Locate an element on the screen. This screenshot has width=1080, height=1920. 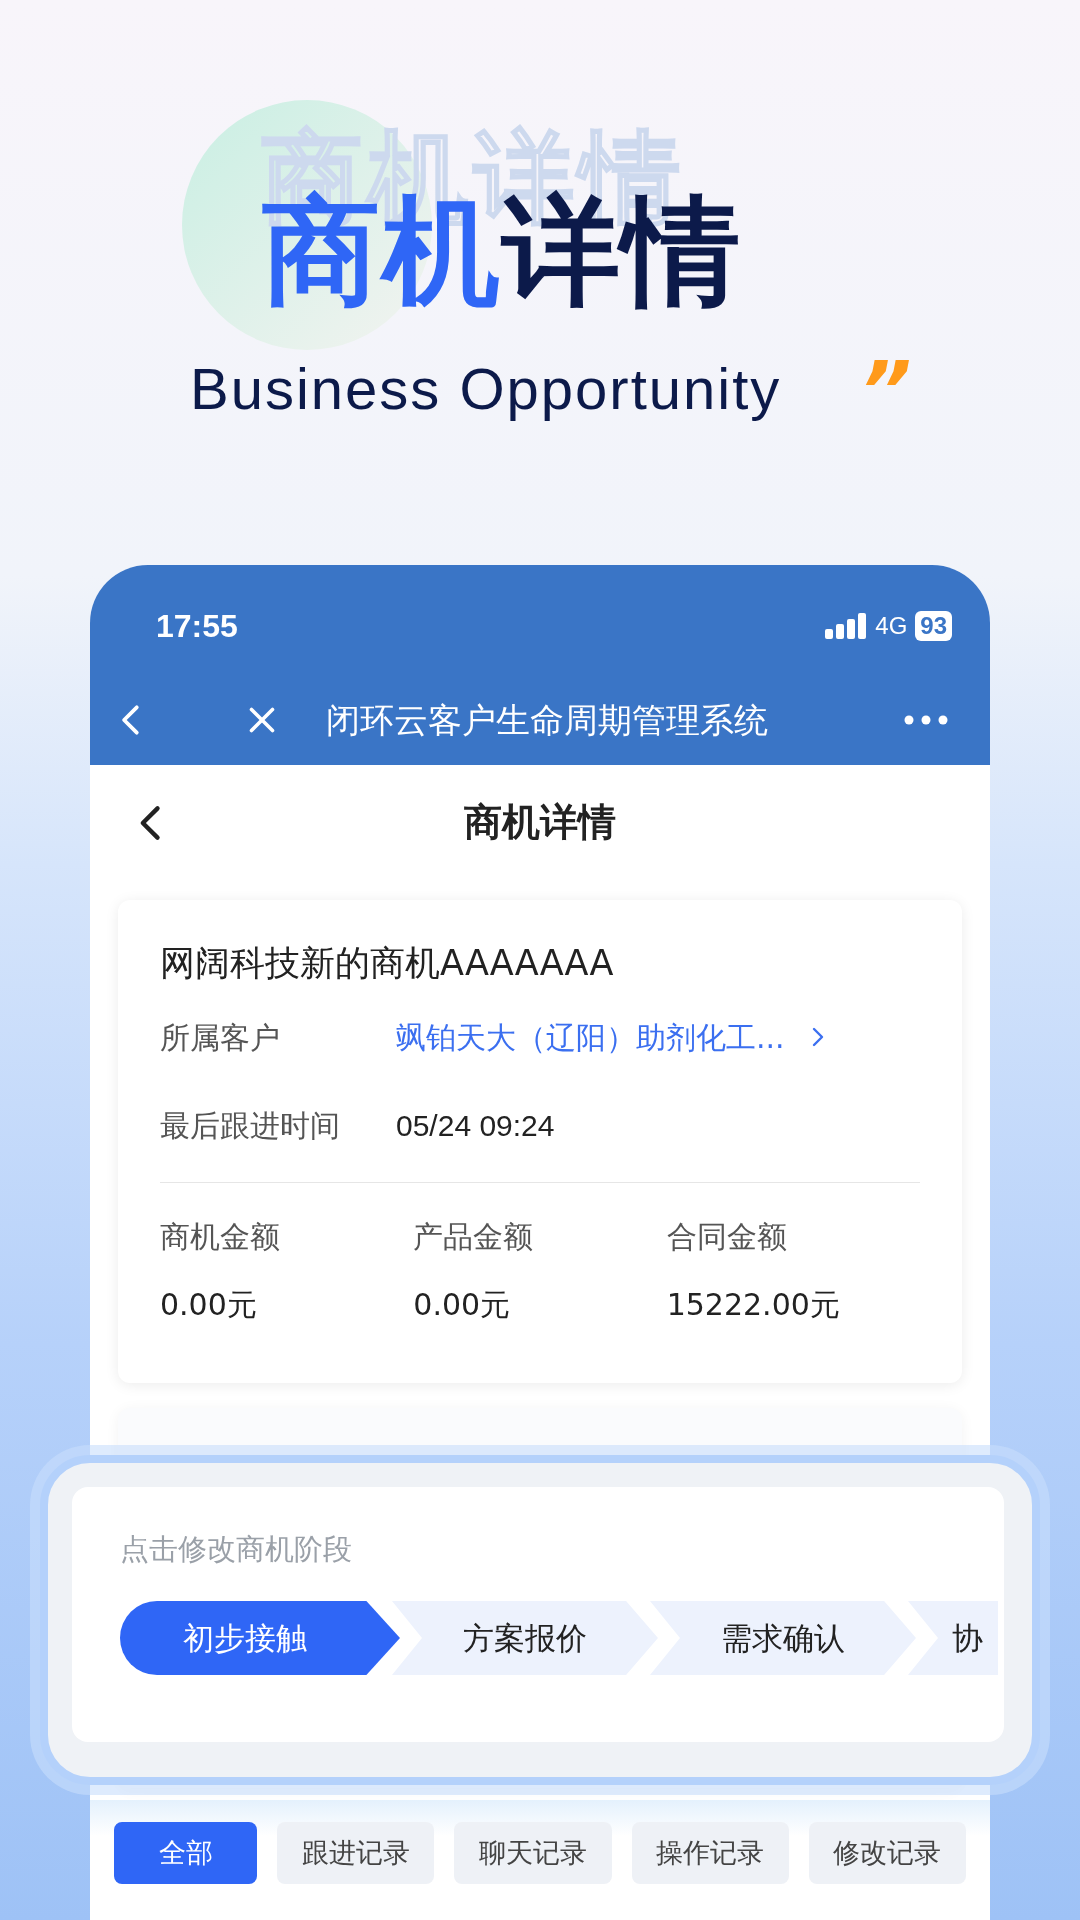
battery-level: 93 is located at coordinates (933, 626).